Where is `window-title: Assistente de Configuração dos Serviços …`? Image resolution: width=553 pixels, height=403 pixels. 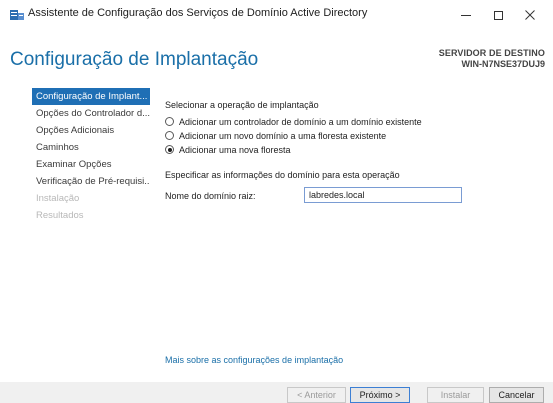
window-title: Assistente de Configuração dos Serviços … is located at coordinates (198, 13).